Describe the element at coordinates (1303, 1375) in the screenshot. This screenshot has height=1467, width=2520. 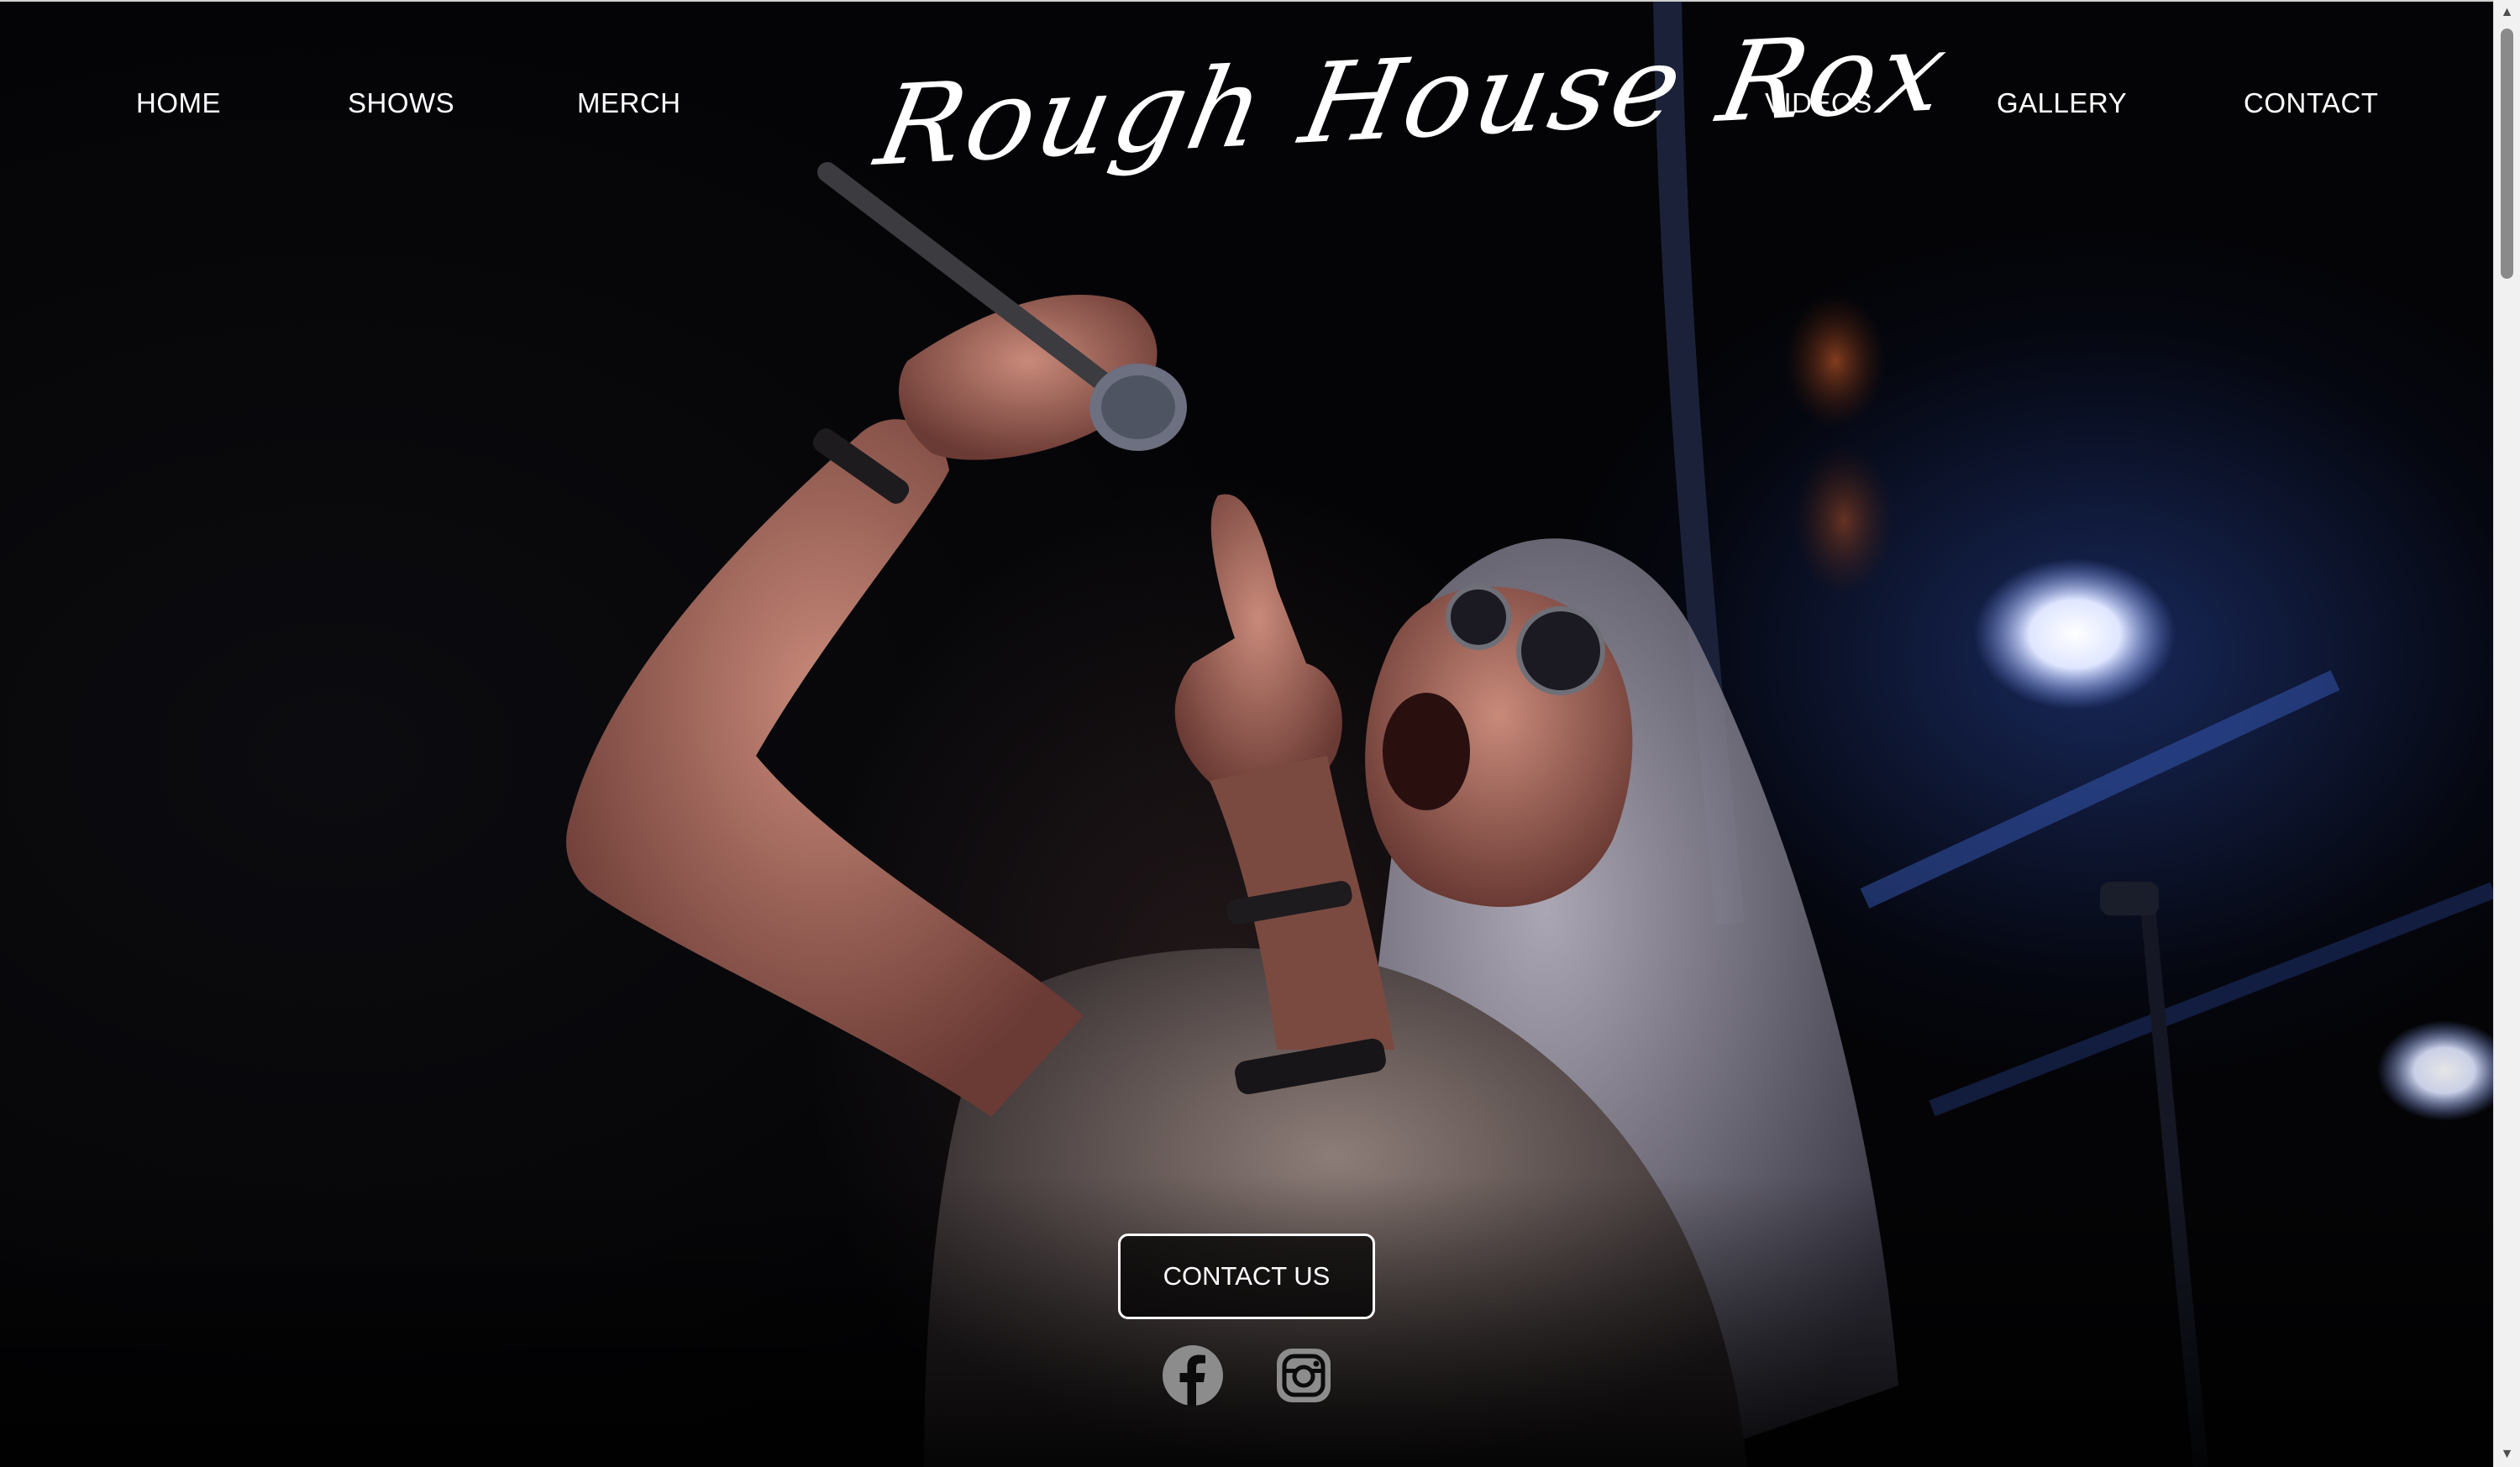
I see `instagram-icon` at that location.